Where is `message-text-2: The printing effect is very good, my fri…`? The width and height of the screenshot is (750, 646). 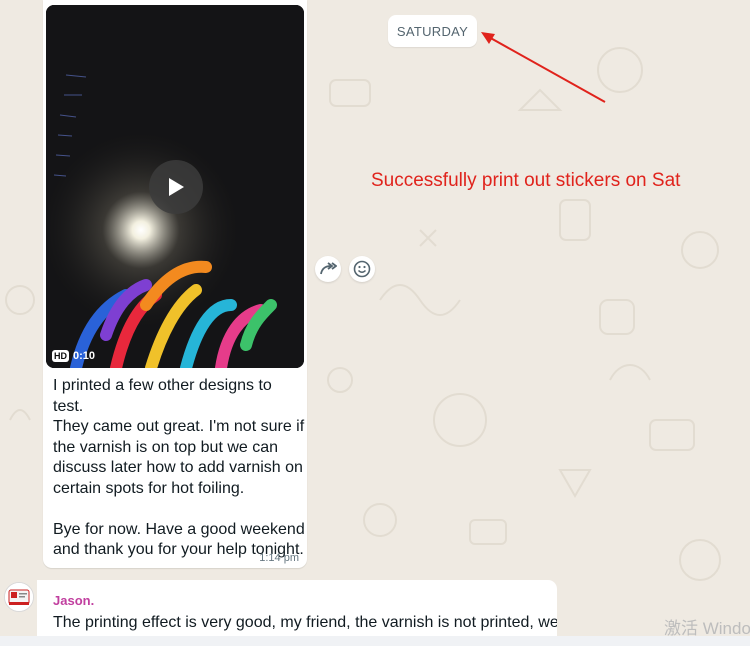 message-text-2: The printing effect is very good, my fri… is located at coordinates (305, 622).